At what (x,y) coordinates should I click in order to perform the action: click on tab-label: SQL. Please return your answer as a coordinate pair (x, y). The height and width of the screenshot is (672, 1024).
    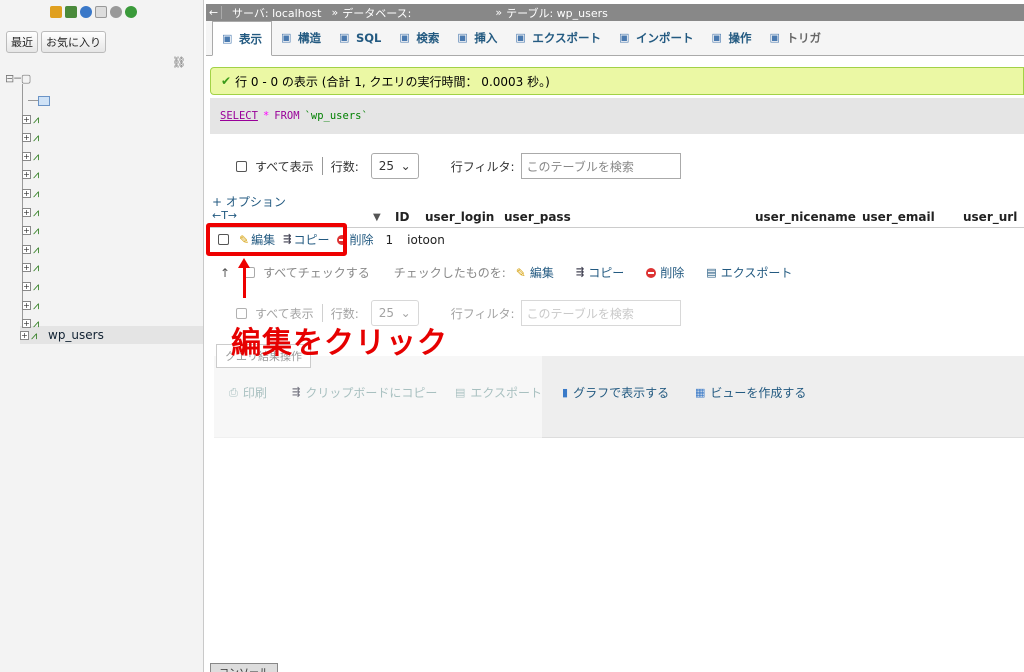
    Looking at the image, I should click on (369, 38).